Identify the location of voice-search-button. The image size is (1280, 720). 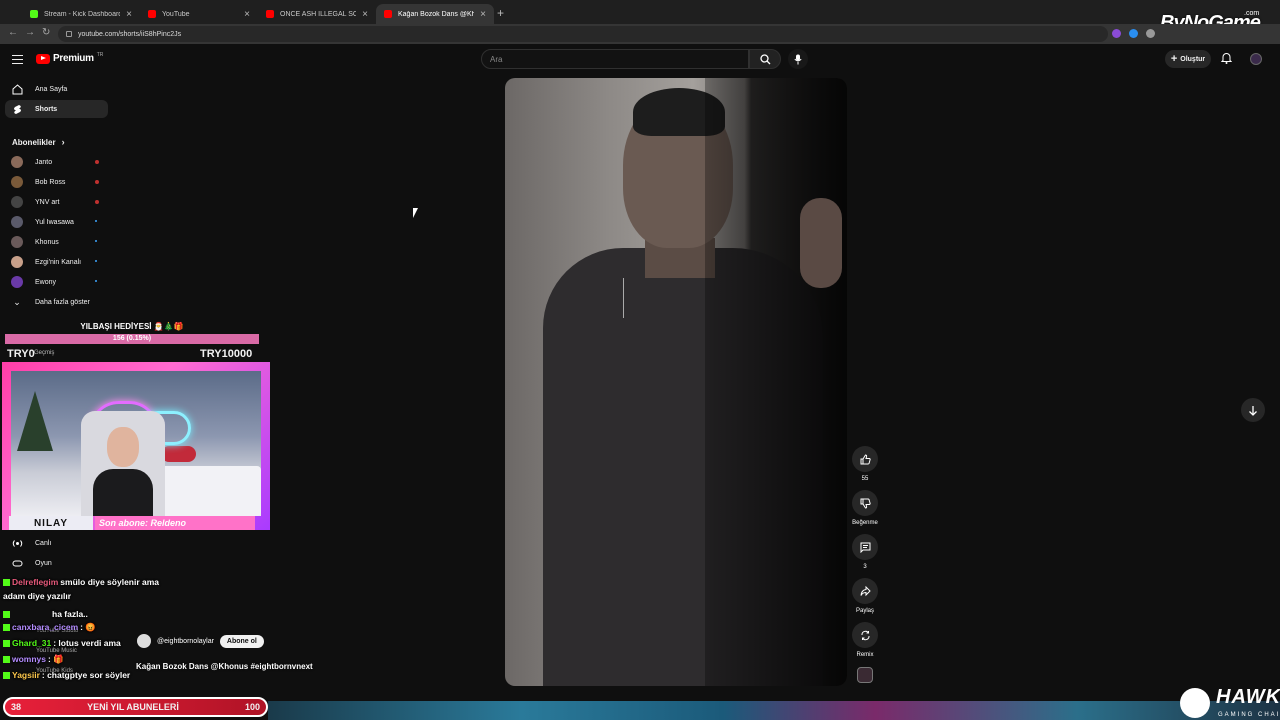
(798, 59).